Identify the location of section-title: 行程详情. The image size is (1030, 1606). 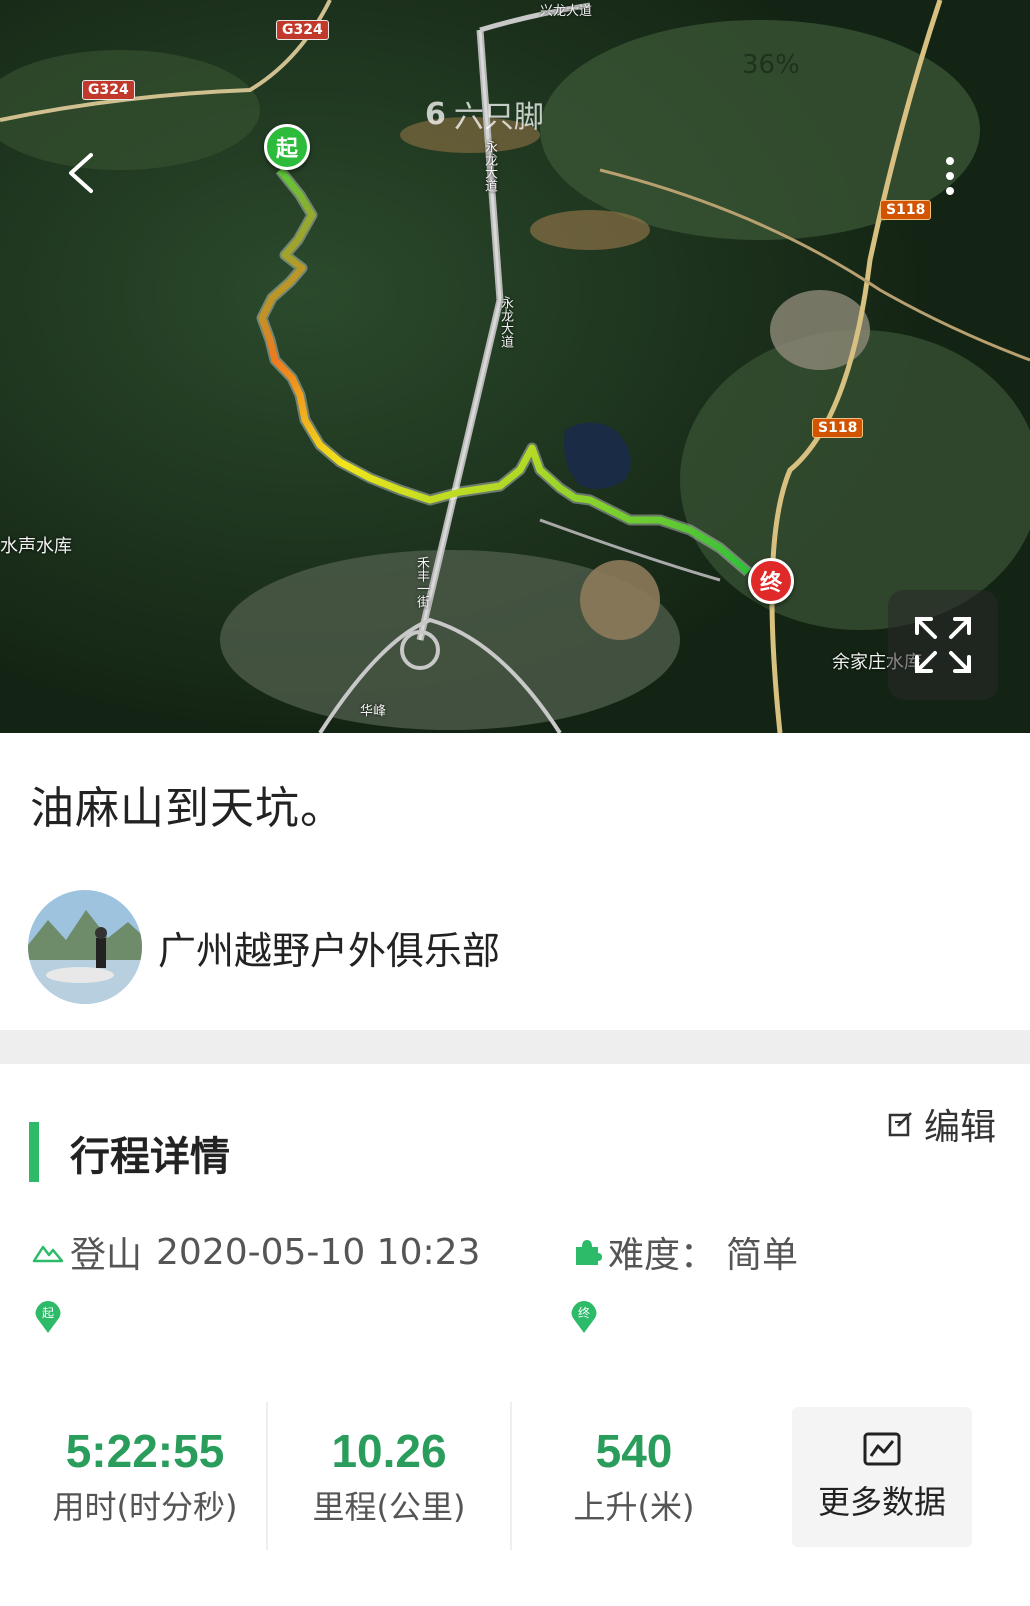
(150, 1157).